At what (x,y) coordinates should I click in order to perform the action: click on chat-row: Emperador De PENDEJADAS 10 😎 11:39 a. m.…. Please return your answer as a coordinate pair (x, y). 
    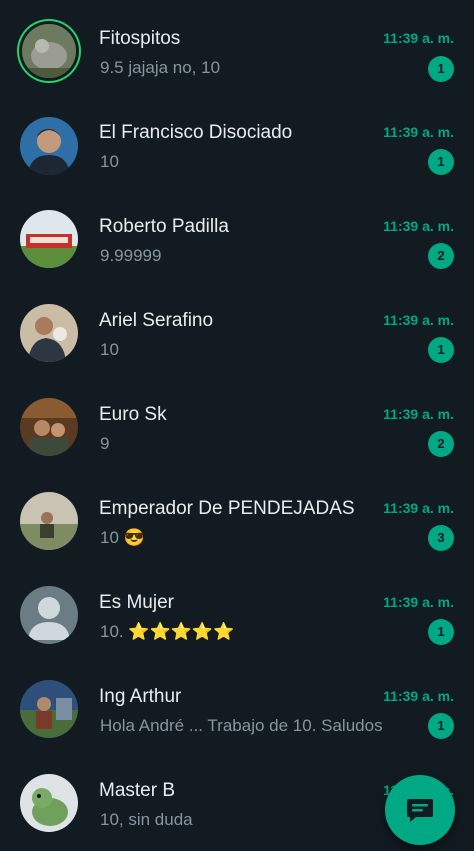
    Looking at the image, I should click on (237, 522).